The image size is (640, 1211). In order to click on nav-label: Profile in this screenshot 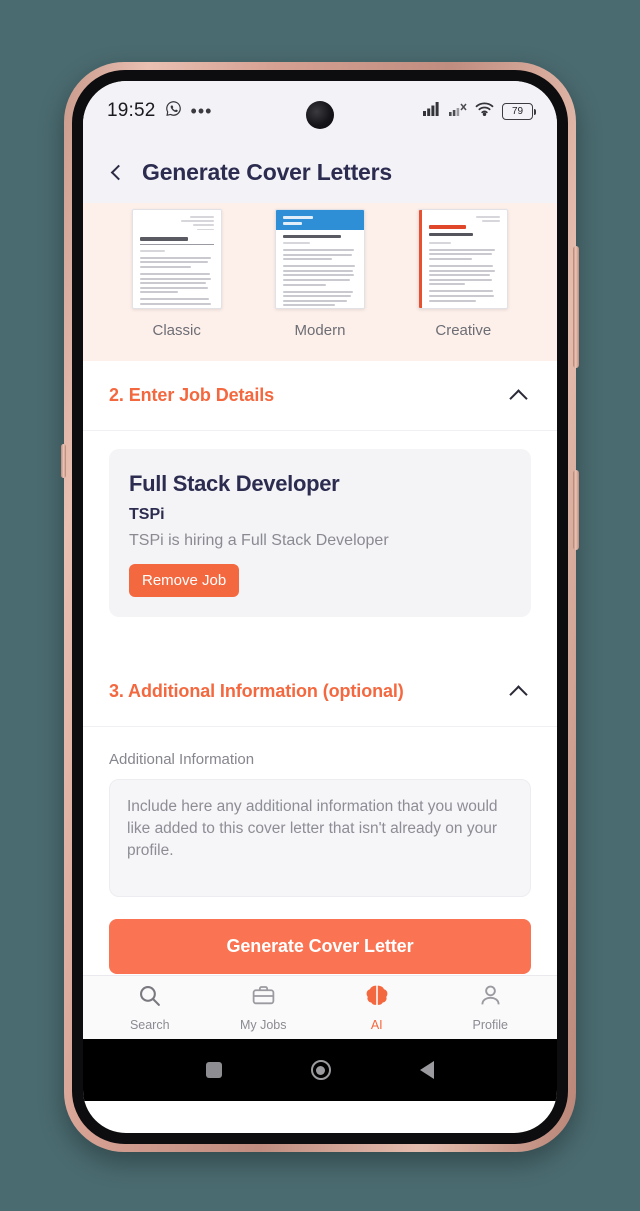, I will do `click(490, 1025)`.